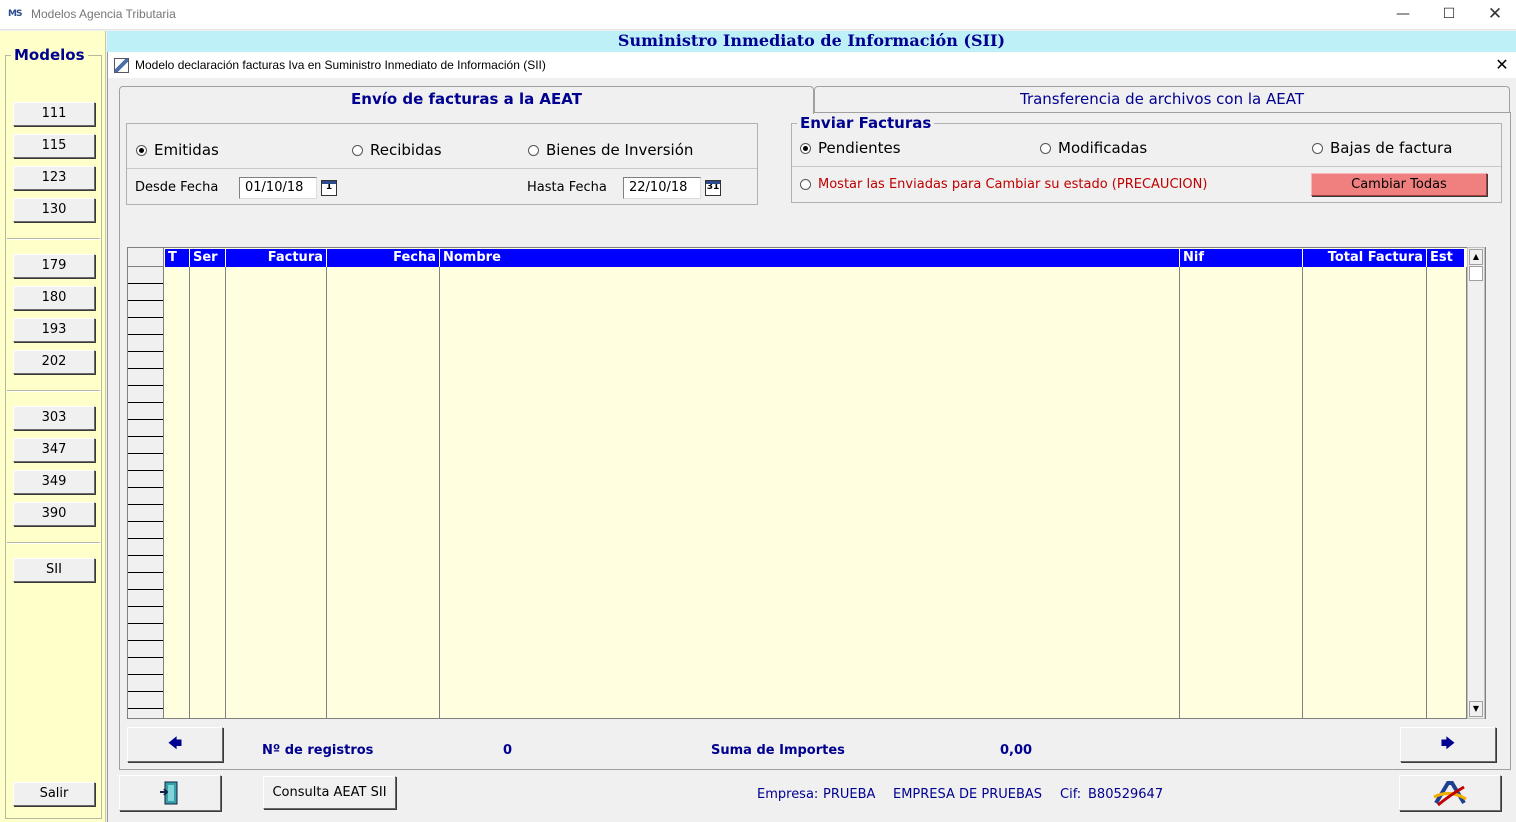 The height and width of the screenshot is (822, 1516). Describe the element at coordinates (1476, 483) in the screenshot. I see `table-scrollbar: ▲ ▼` at that location.